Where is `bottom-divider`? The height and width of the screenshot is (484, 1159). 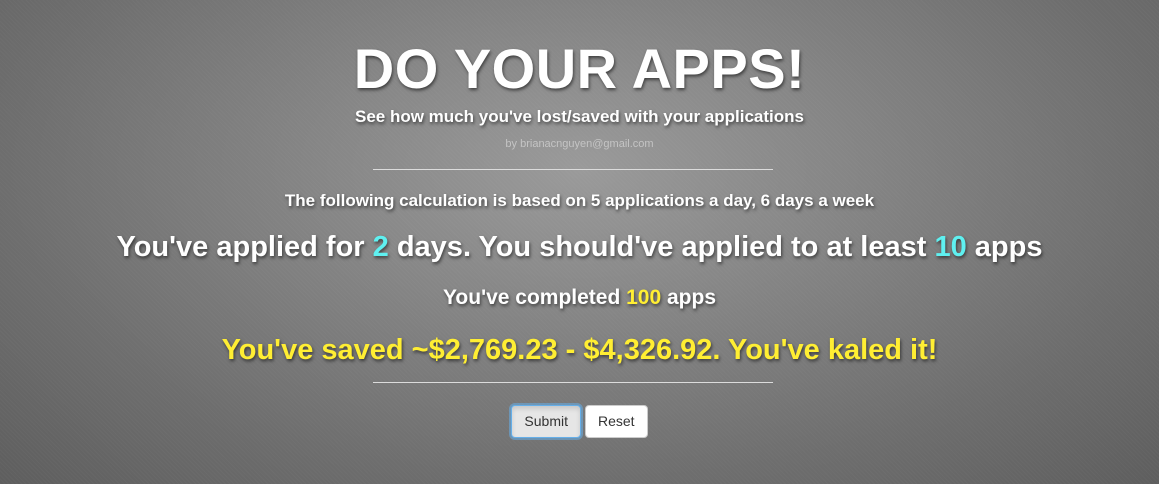 bottom-divider is located at coordinates (573, 382).